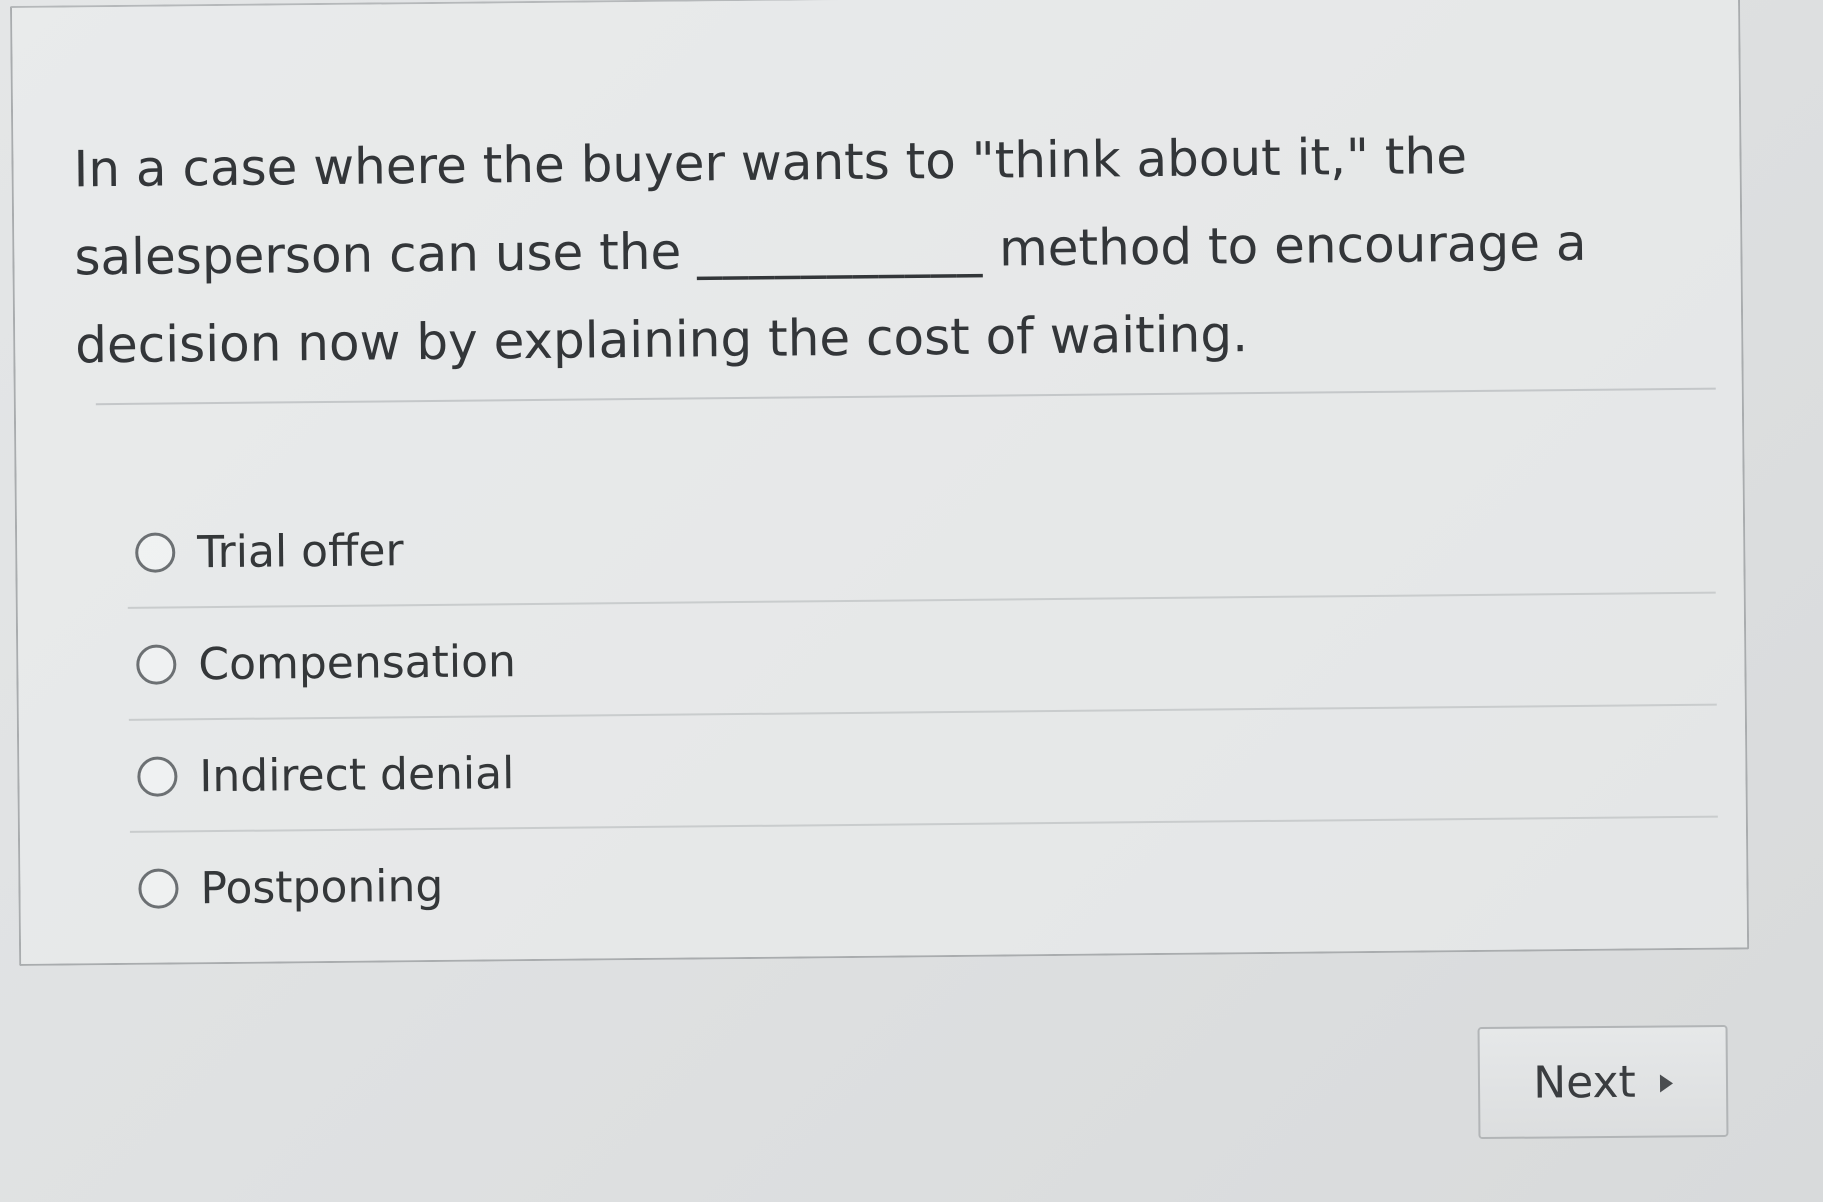  What do you see at coordinates (1584, 1082) in the screenshot?
I see `next-button-label: Next` at bounding box center [1584, 1082].